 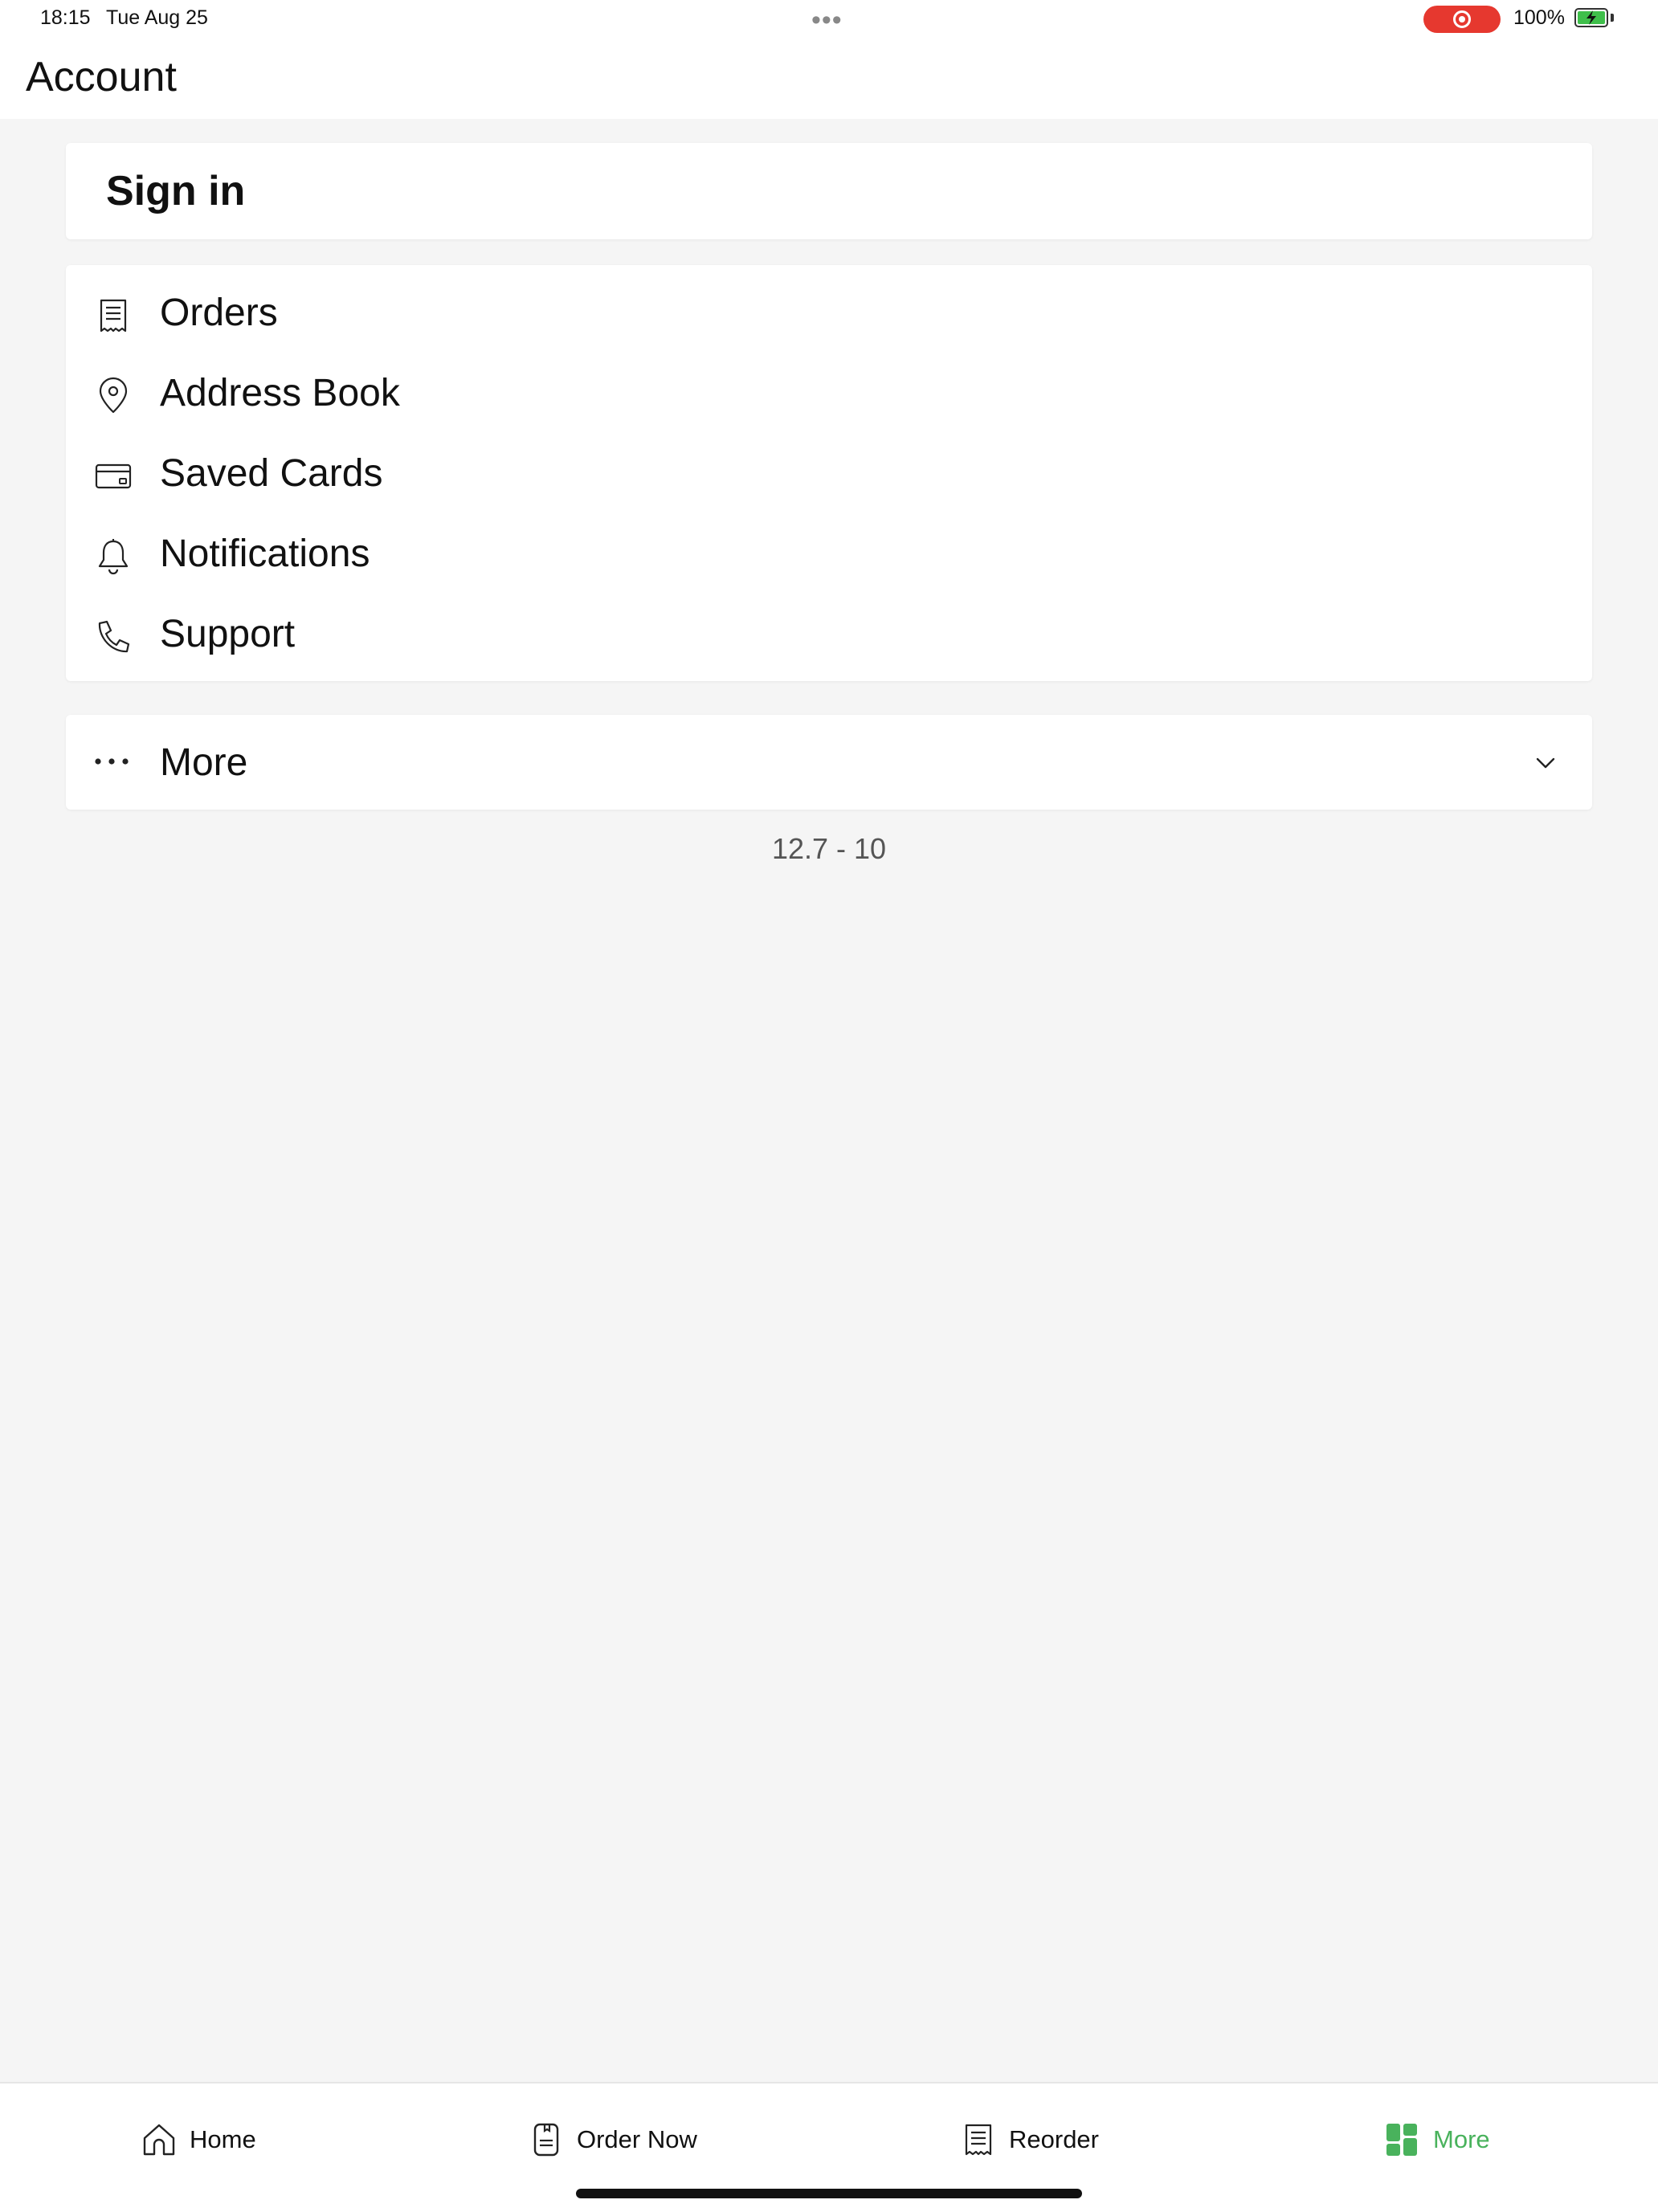 What do you see at coordinates (829, 59) in the screenshot?
I see `top-bar: 18:15 Tue Aug 25 ••• 100% Account` at bounding box center [829, 59].